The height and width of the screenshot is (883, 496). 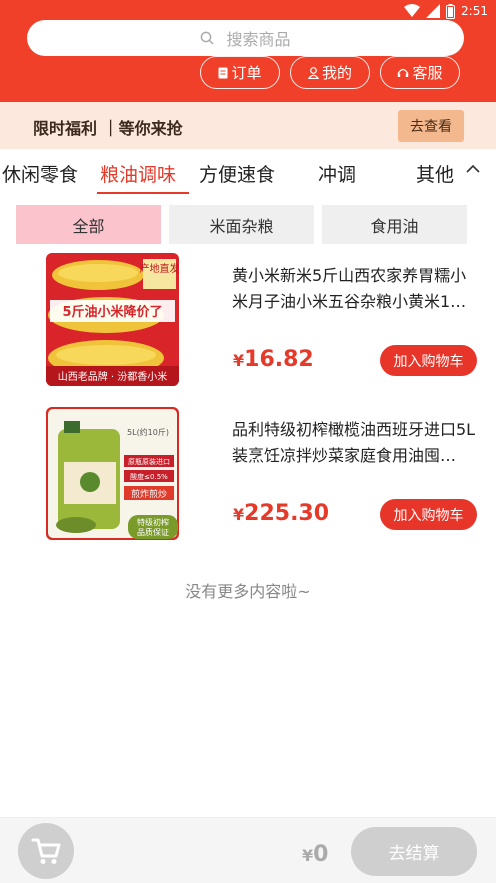 I want to click on subcategory-list: 全部 米面杂粮 食用油, so click(x=241, y=224).